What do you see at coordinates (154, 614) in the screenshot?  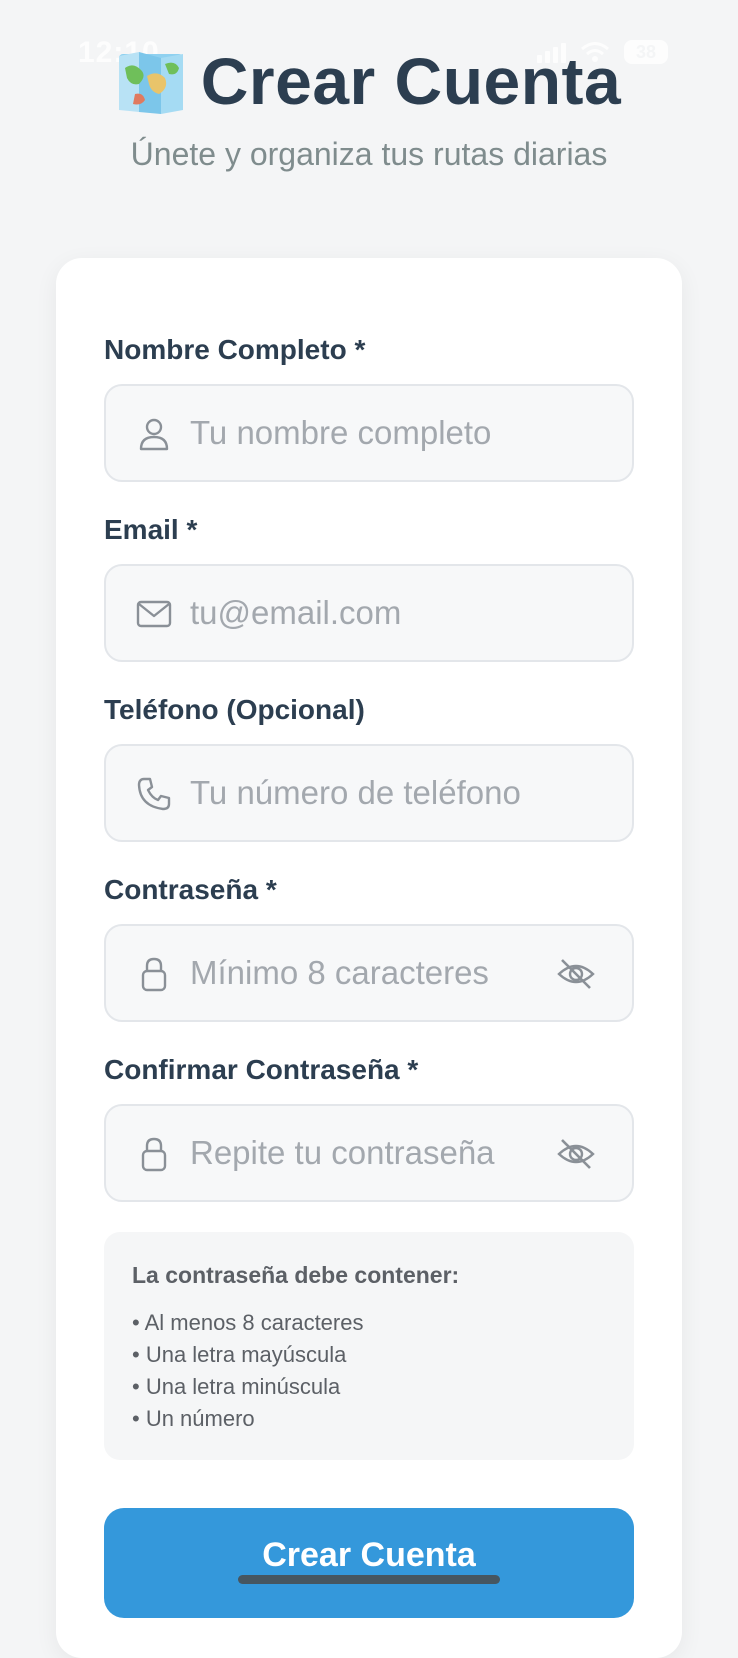 I see `envelope-icon` at bounding box center [154, 614].